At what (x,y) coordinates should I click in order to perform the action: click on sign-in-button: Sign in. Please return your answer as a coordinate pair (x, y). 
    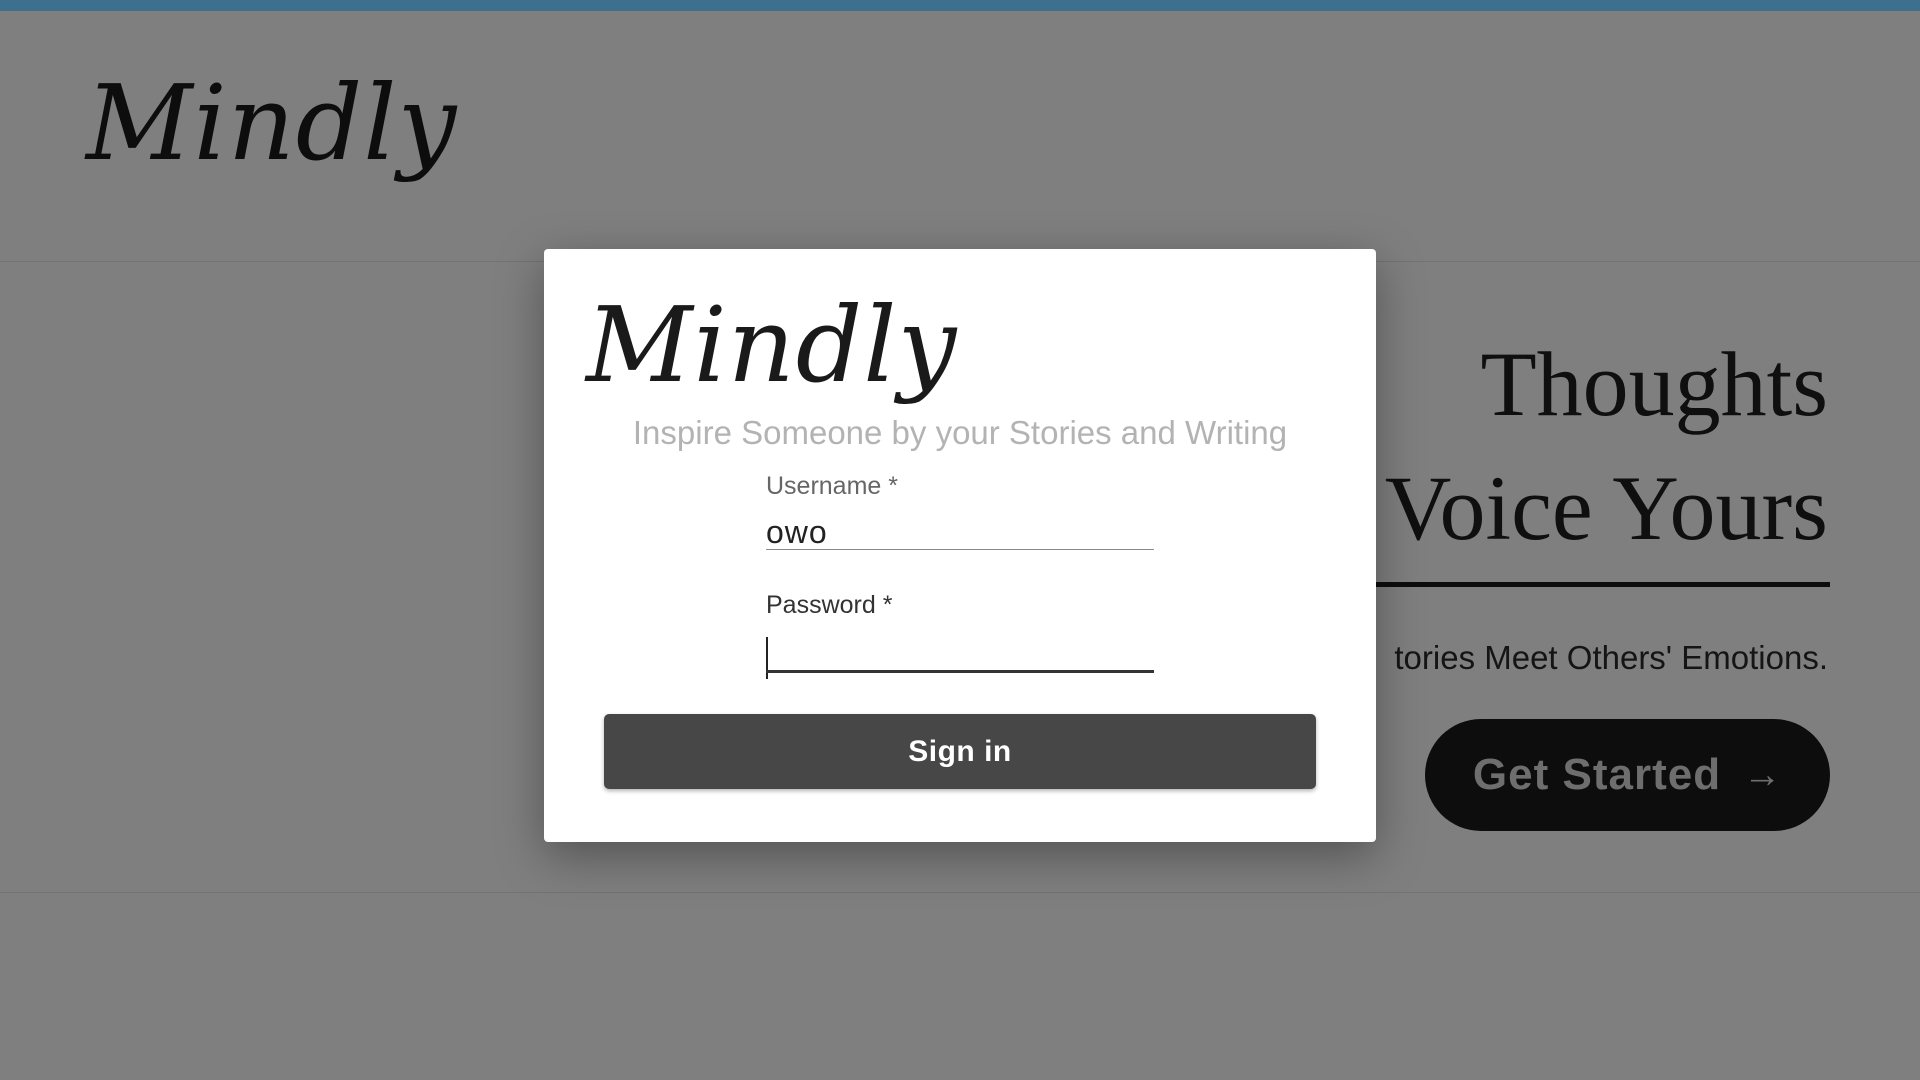
    Looking at the image, I should click on (960, 751).